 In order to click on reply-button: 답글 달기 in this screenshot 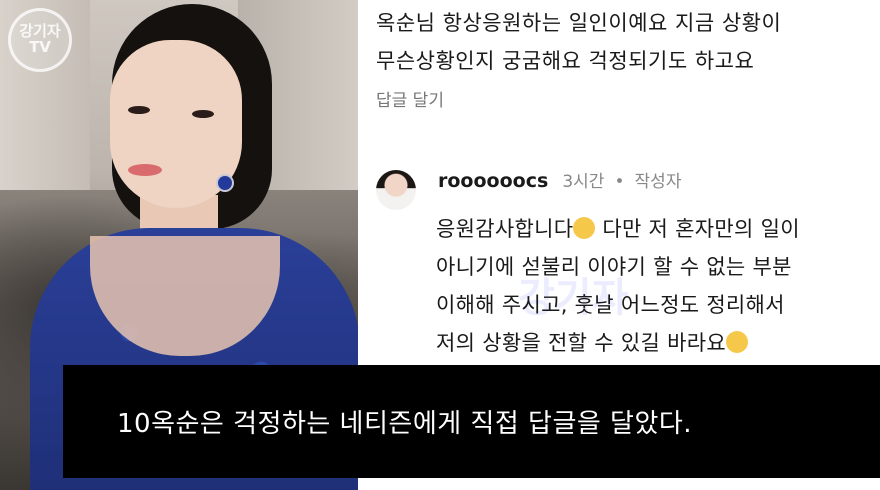, I will do `click(410, 98)`.